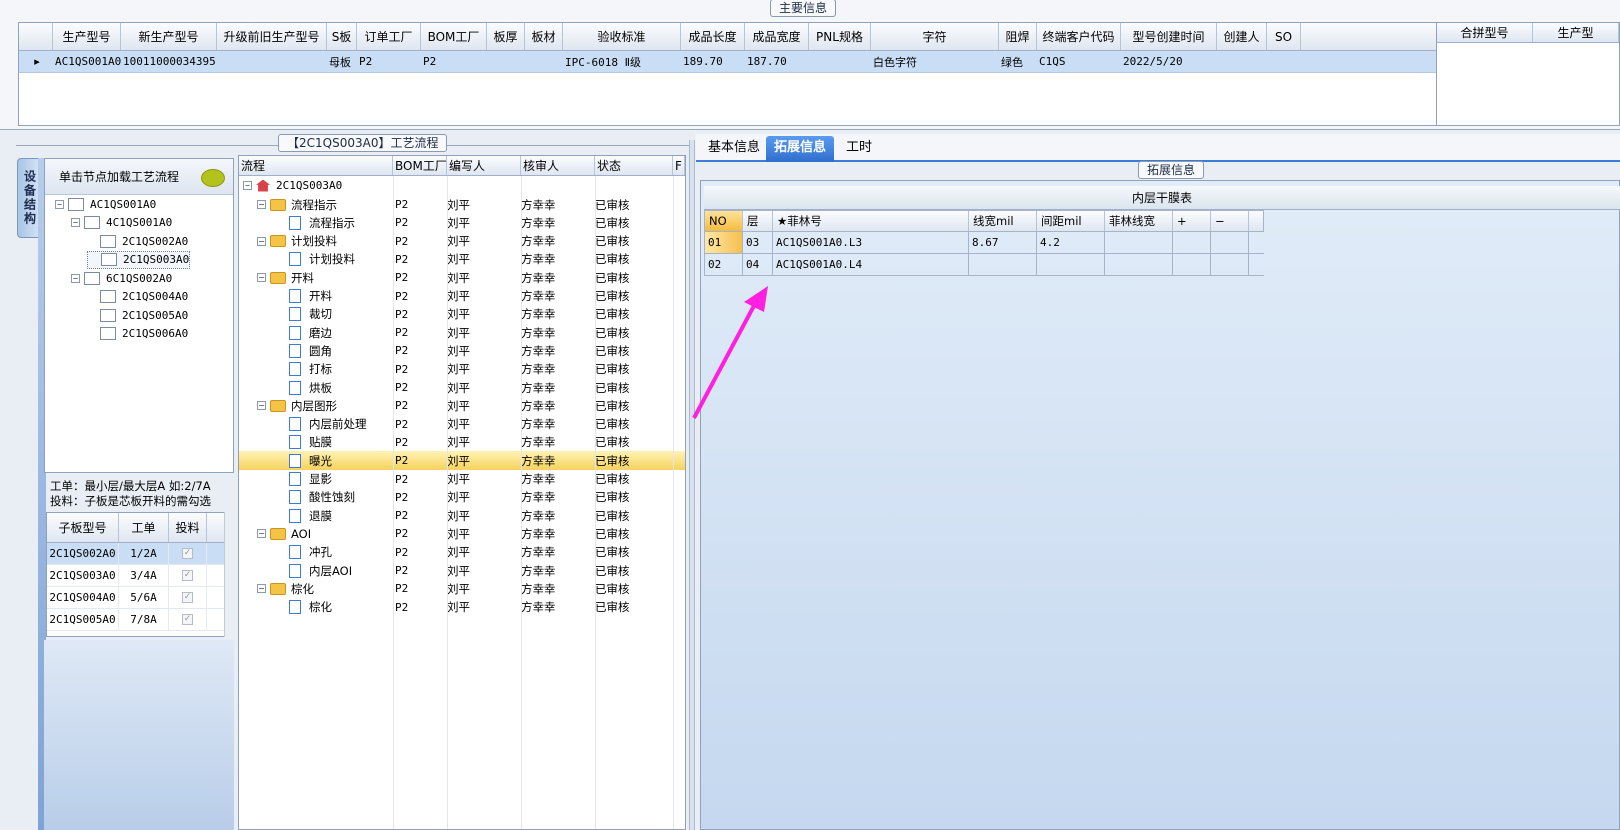  What do you see at coordinates (169, 61) in the screenshot?
I see `main-cell: 10011000034395` at bounding box center [169, 61].